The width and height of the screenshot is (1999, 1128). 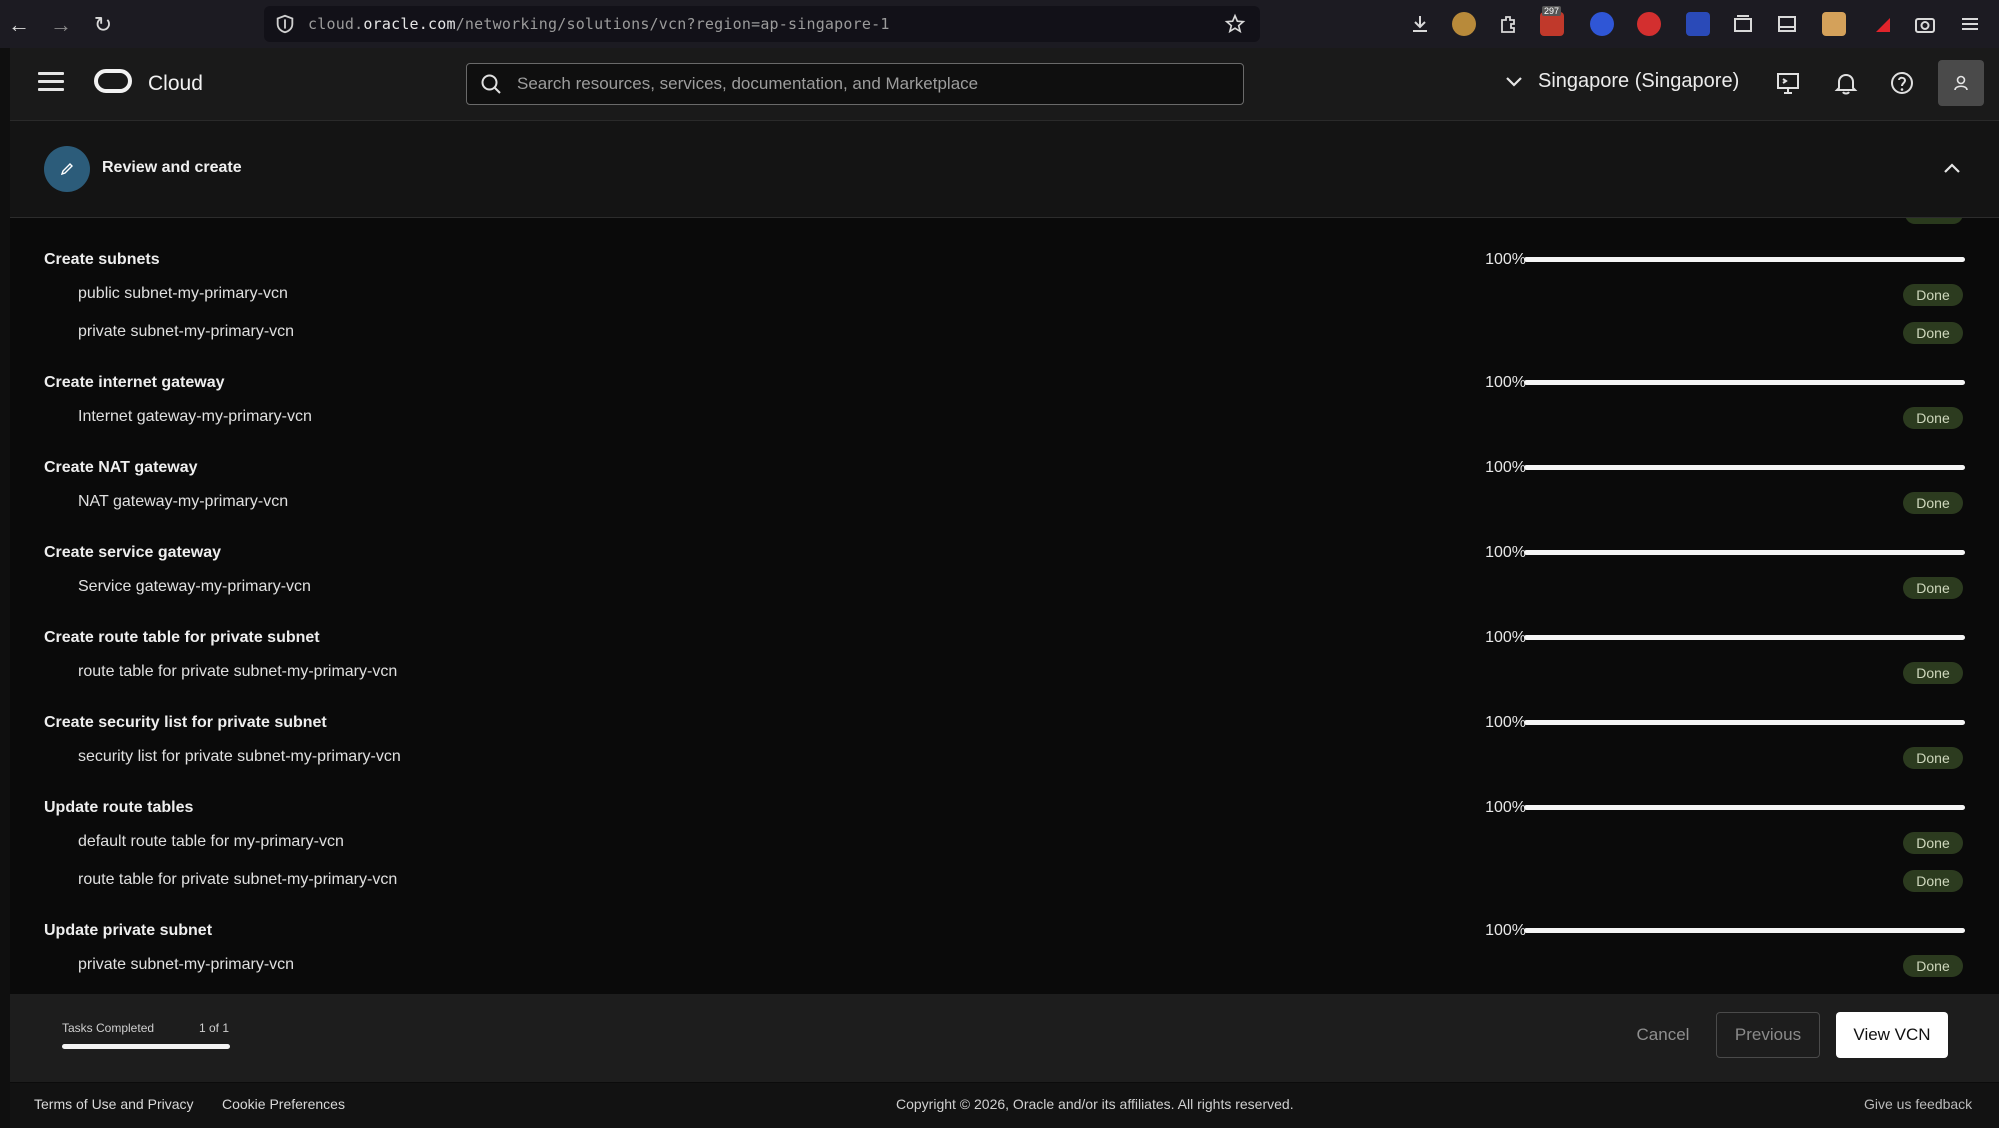 What do you see at coordinates (1902, 83) in the screenshot?
I see `help-icon` at bounding box center [1902, 83].